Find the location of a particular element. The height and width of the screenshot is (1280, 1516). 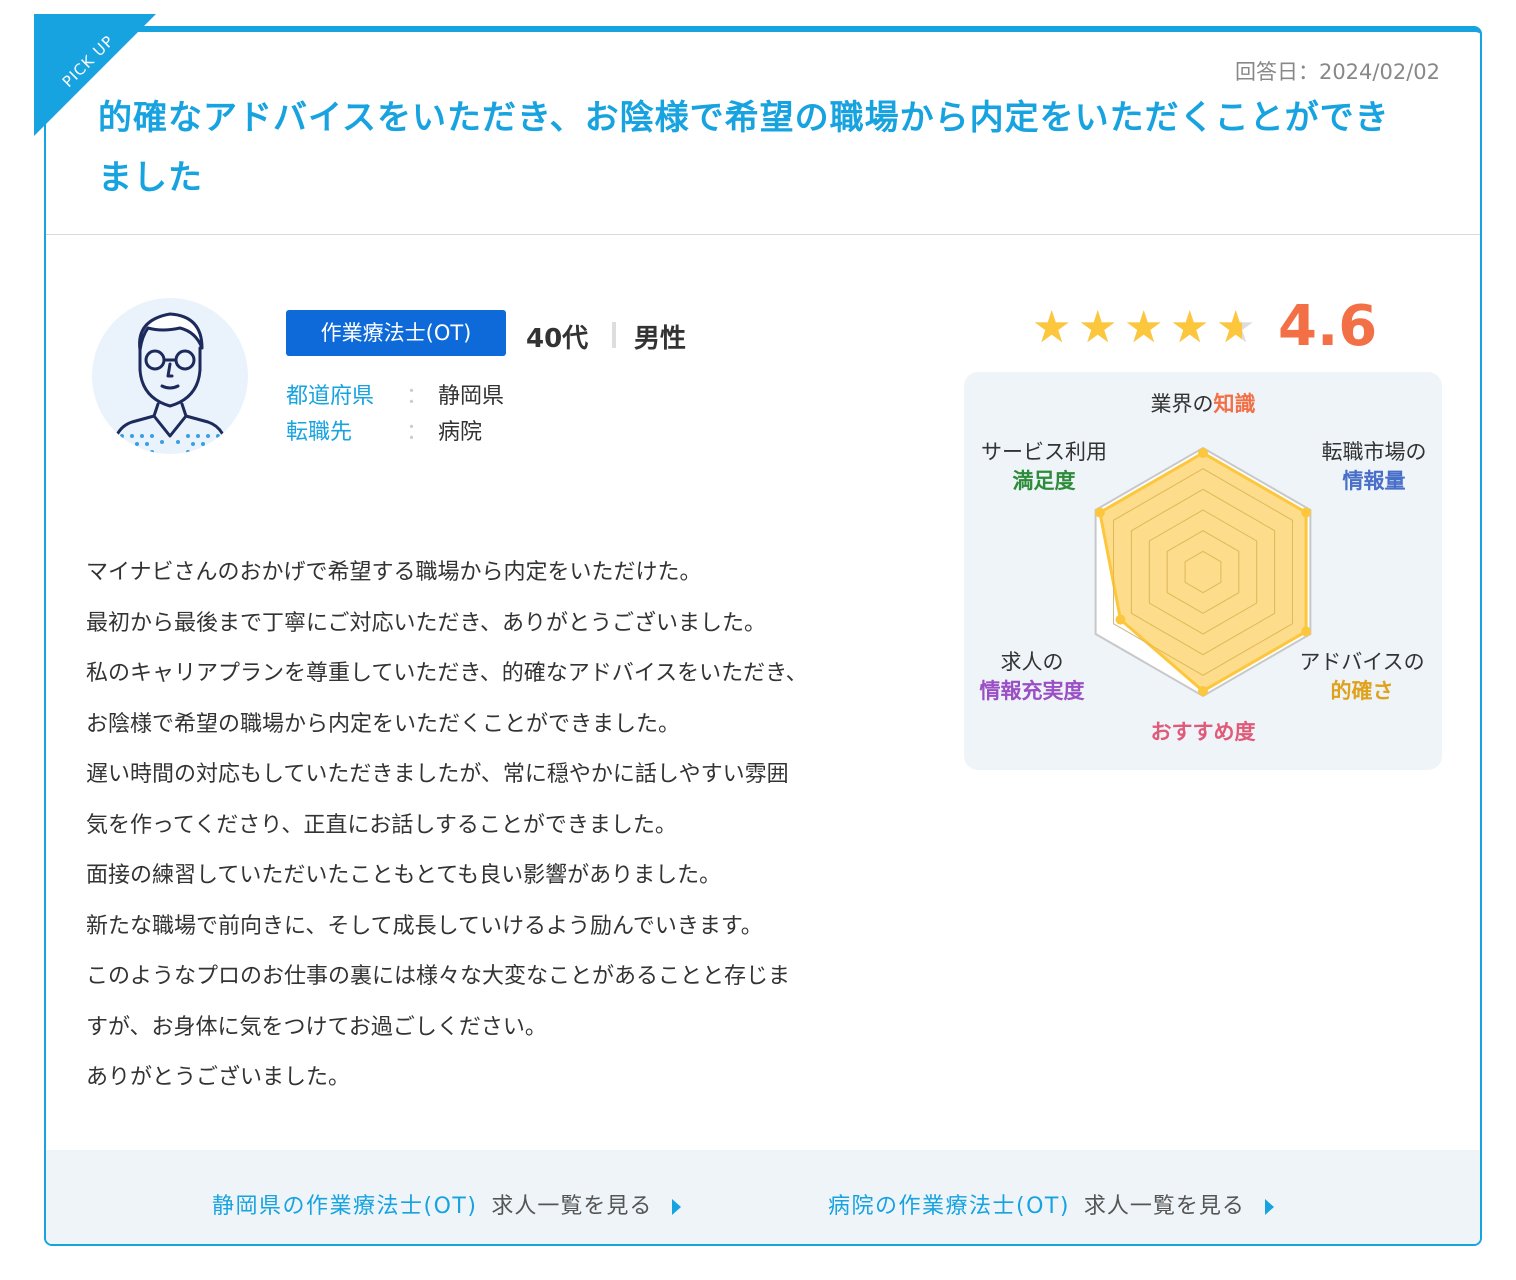

review-body-line: 面接の練習していただいたこともとても良い影響がありました。 is located at coordinates (404, 875).